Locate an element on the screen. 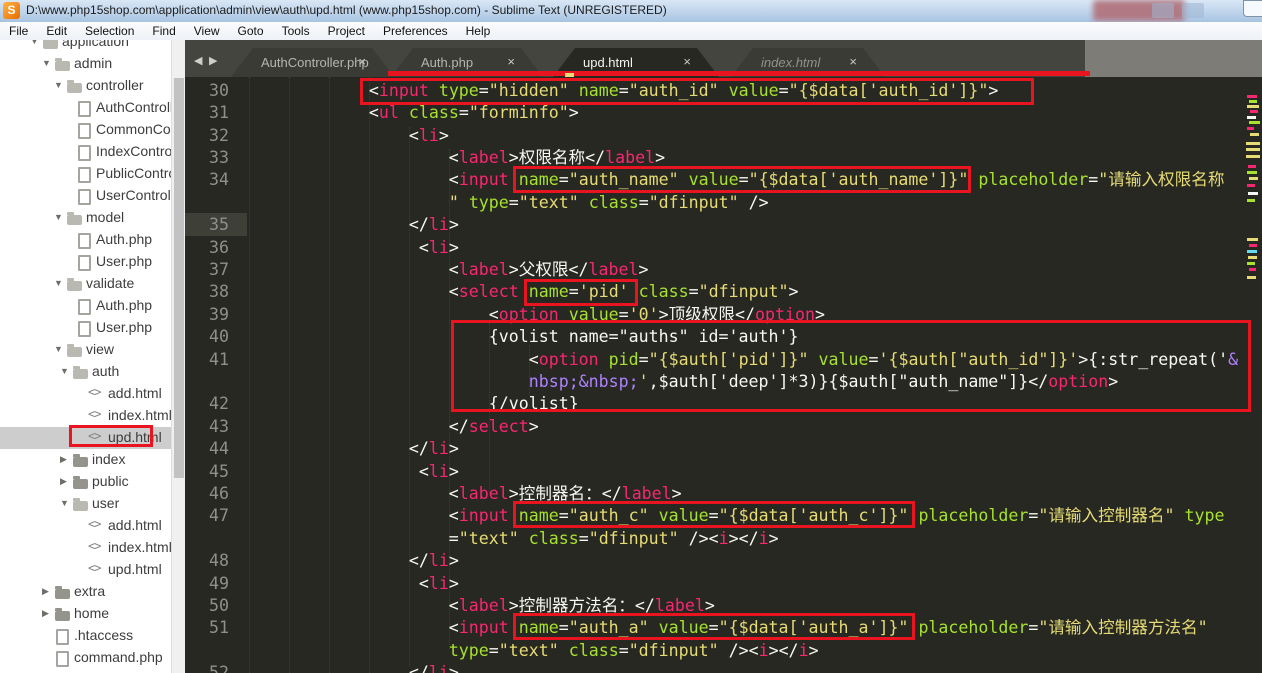 The height and width of the screenshot is (673, 1262). tab-scroll-right-icon: ▶ is located at coordinates (213, 60).